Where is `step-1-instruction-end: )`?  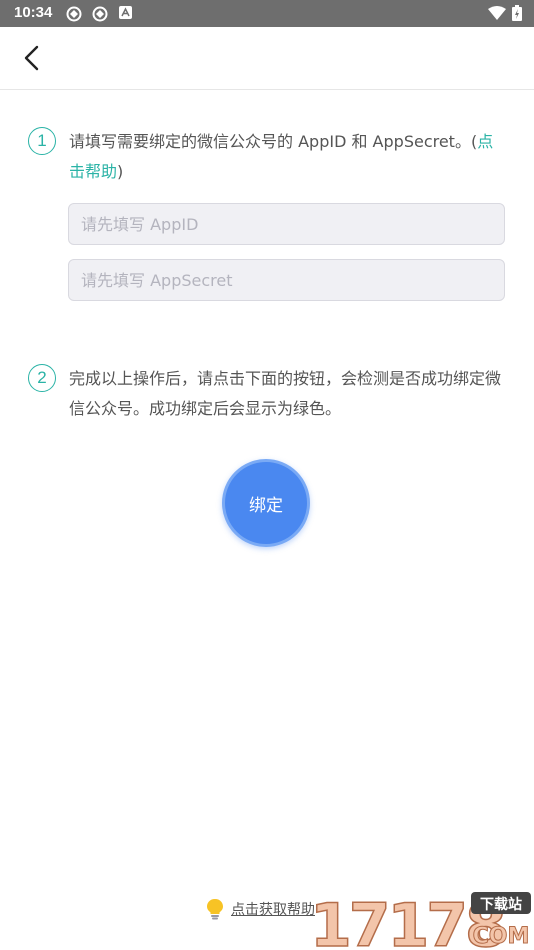
step-1-instruction-end: ) is located at coordinates (120, 171).